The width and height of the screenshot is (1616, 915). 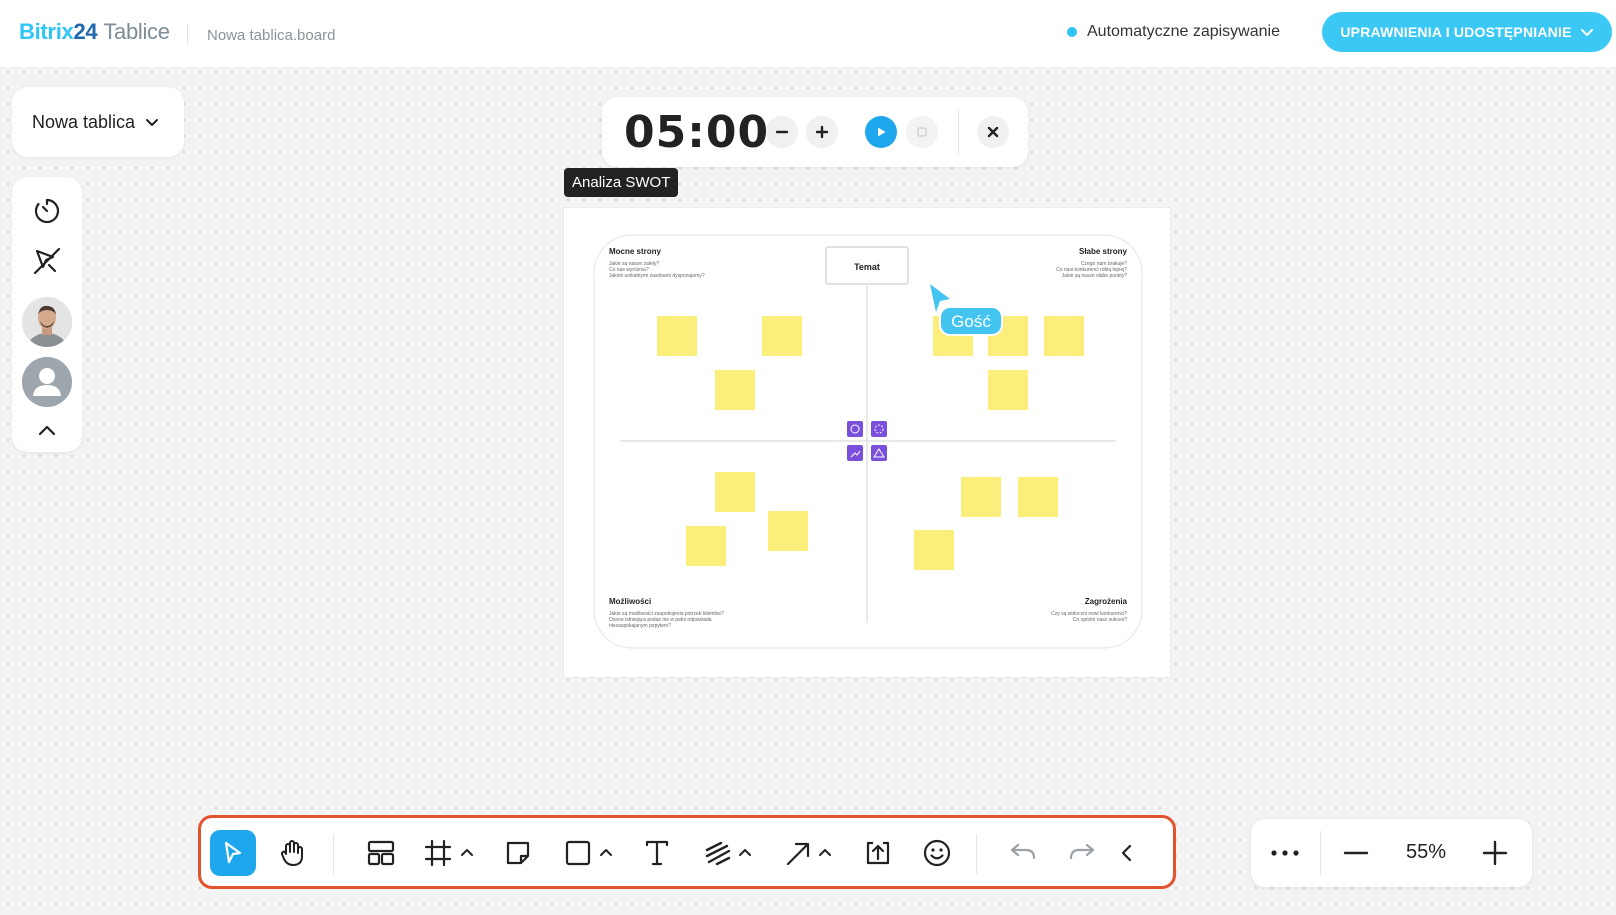 What do you see at coordinates (85, 31) in the screenshot?
I see `logo-brand-number: 24` at bounding box center [85, 31].